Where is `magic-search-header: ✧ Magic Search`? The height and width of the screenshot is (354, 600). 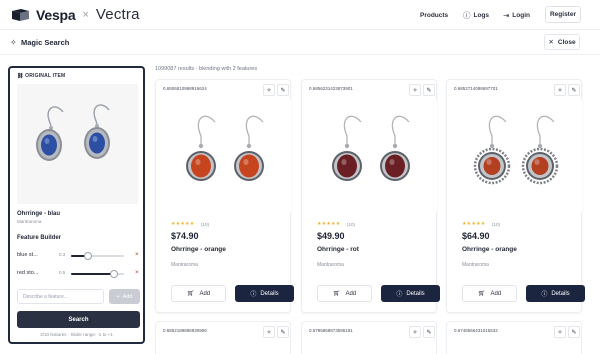
magic-search-header: ✧ Magic Search is located at coordinates (300, 42).